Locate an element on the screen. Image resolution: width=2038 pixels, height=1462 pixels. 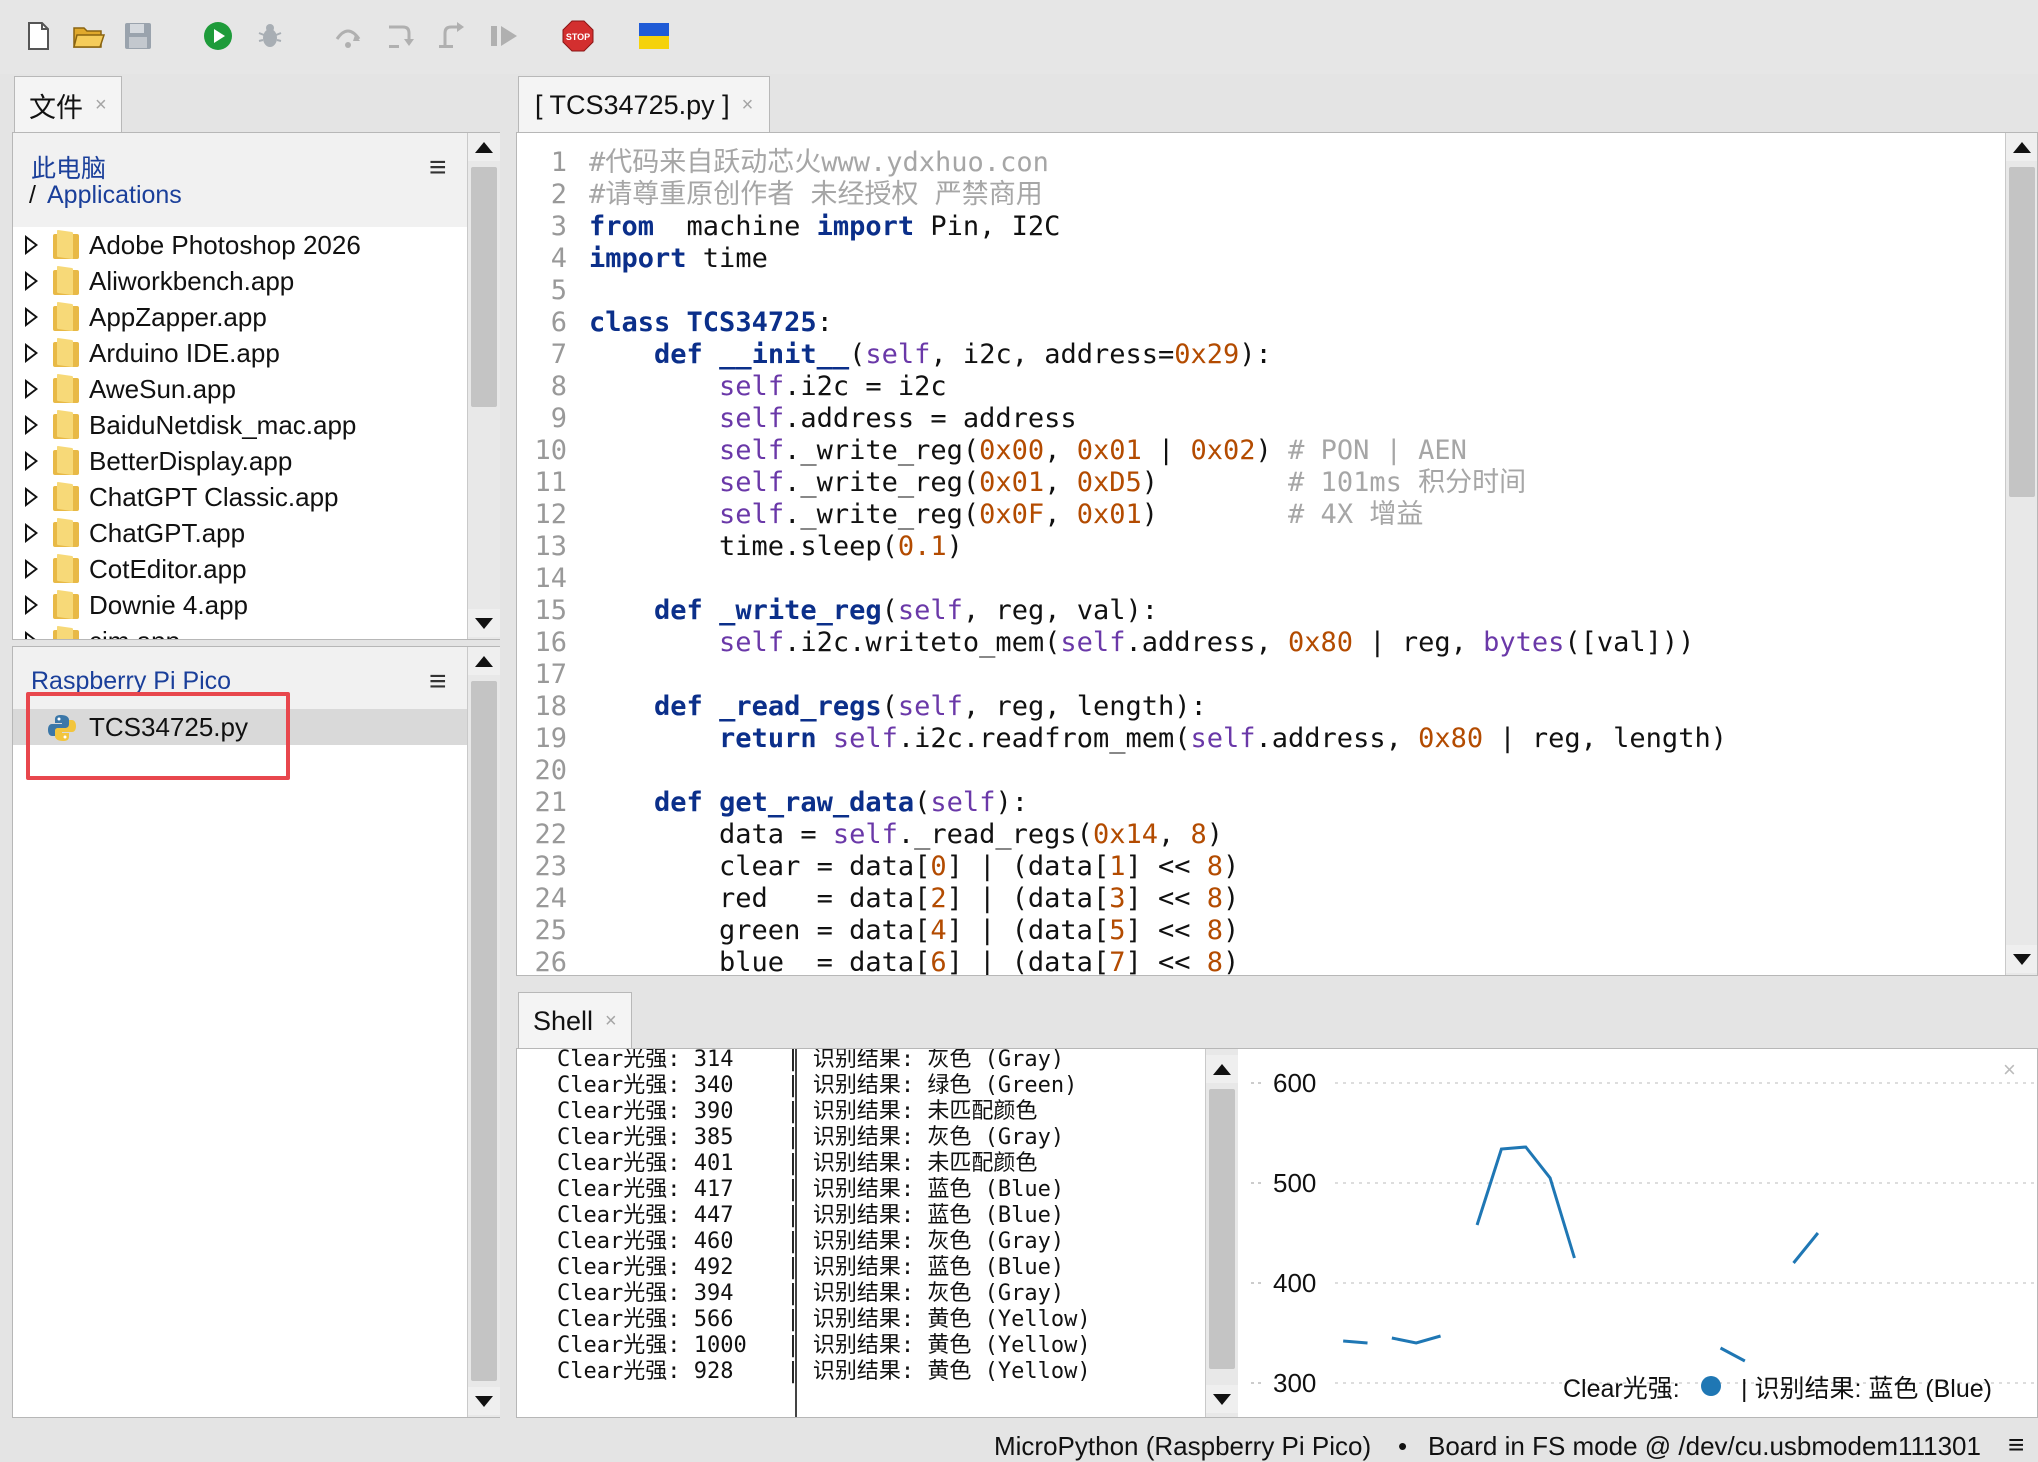
code-line: 8 self.i2c = i2c is located at coordinates (1260, 387).